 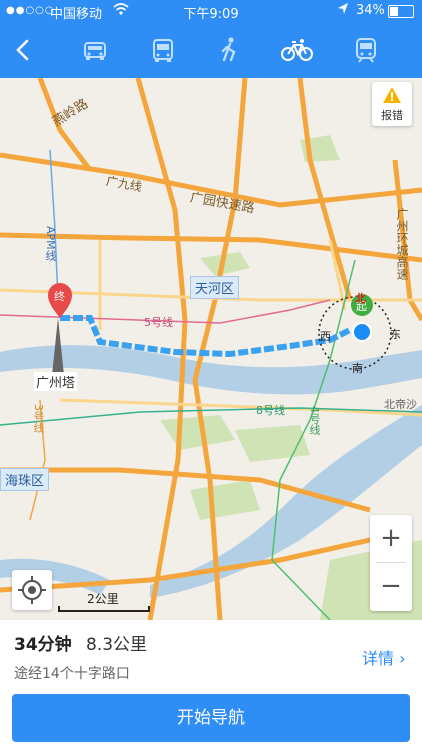 What do you see at coordinates (43, 645) in the screenshot?
I see `route-duration: 34分钟` at bounding box center [43, 645].